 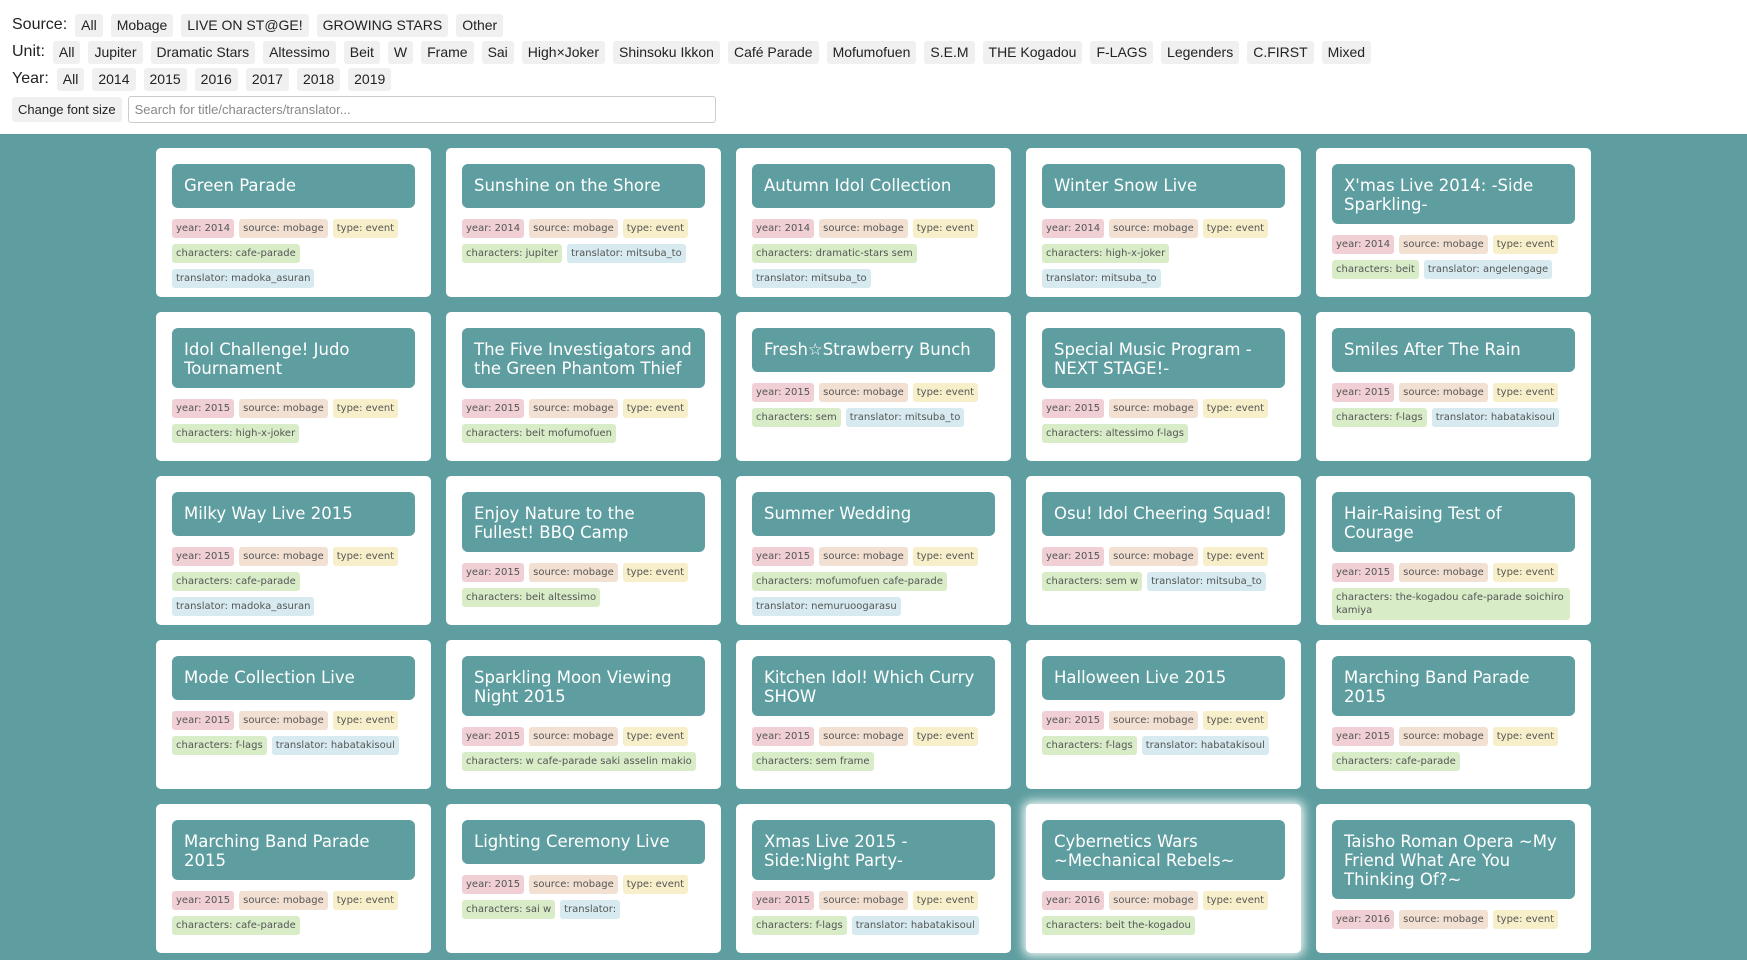 What do you see at coordinates (563, 52) in the screenshot?
I see `unit-filter-option: High×Joker` at bounding box center [563, 52].